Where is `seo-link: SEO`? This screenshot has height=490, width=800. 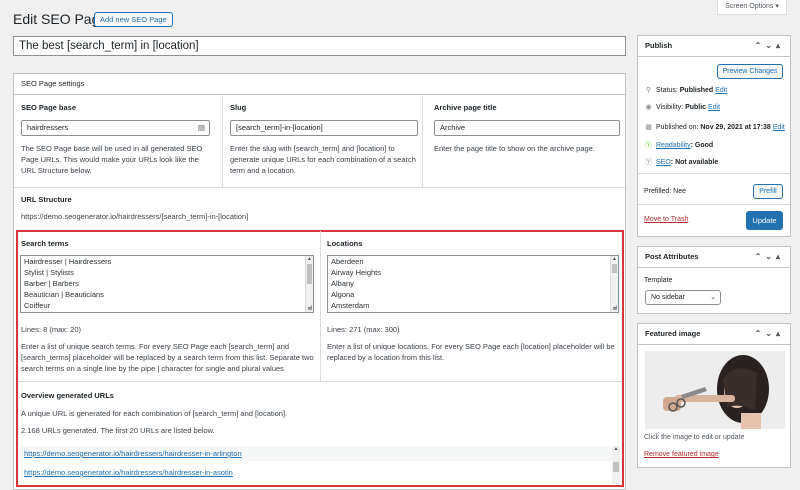 seo-link: SEO is located at coordinates (663, 162).